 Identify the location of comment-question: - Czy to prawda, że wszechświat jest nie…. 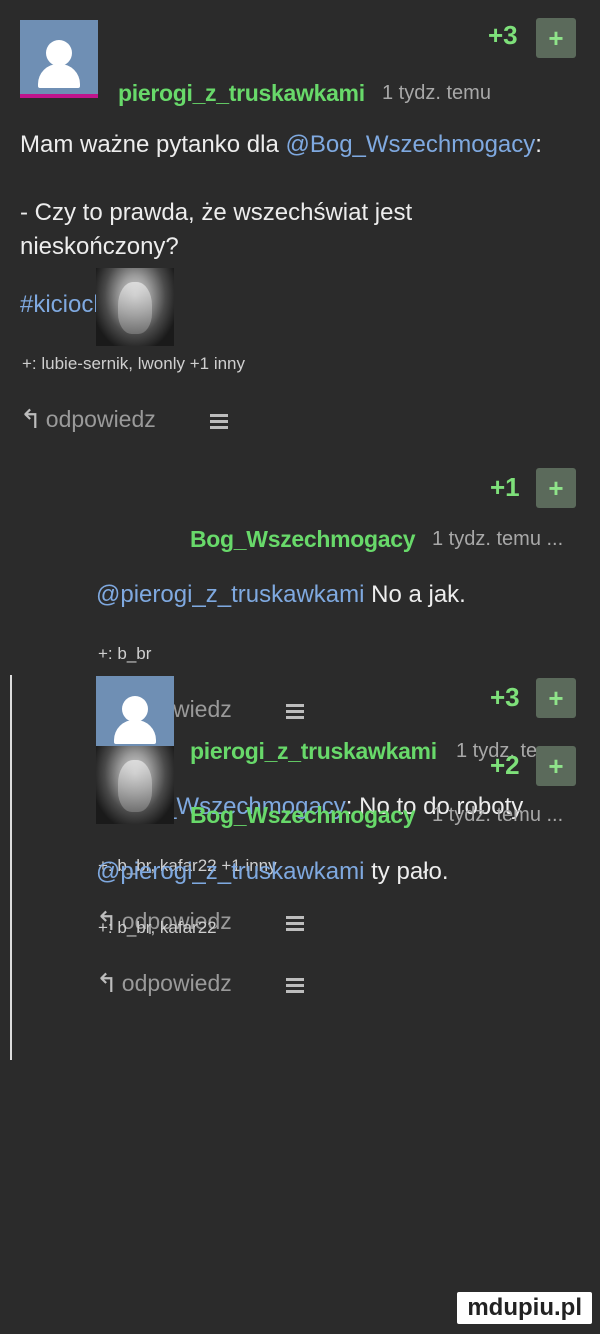
(305, 230).